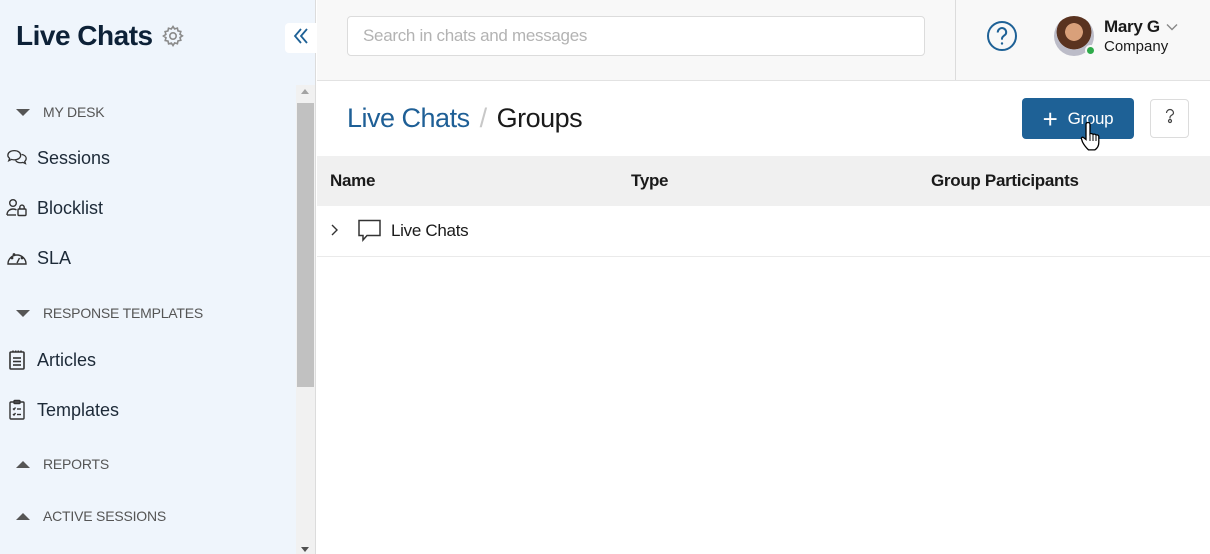 This screenshot has height=554, width=1210. What do you see at coordinates (17, 258) in the screenshot?
I see `gauge-icon` at bounding box center [17, 258].